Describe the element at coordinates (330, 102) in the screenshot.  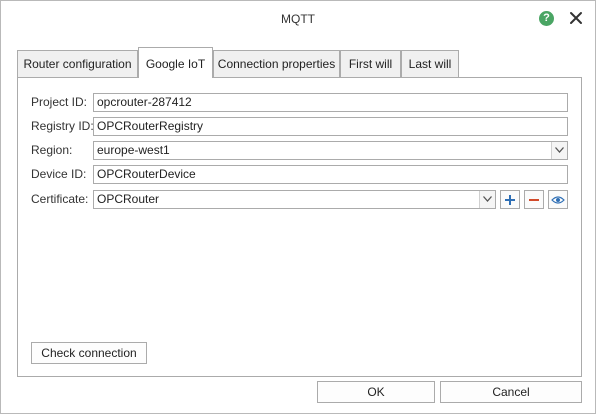
I see `project-id-input: opcrouter-287412` at that location.